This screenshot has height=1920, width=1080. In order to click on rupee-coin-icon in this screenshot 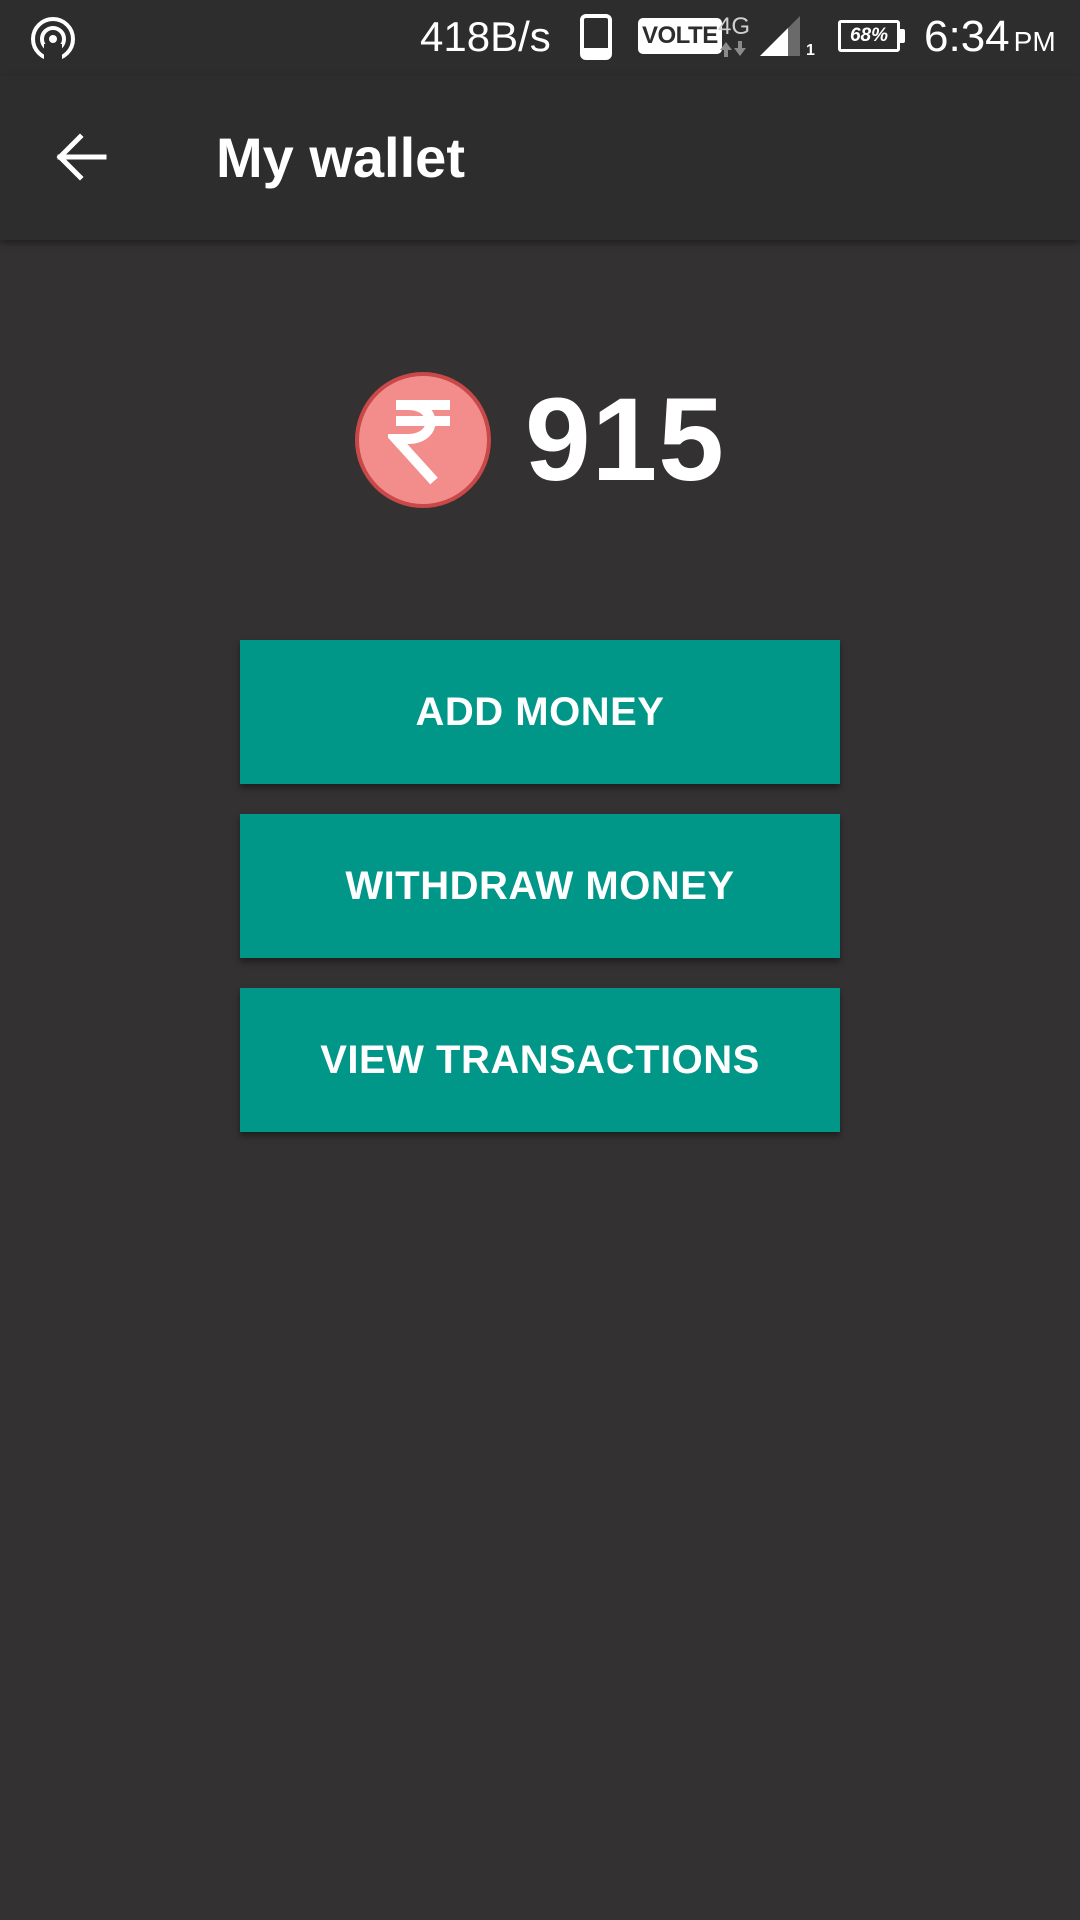, I will do `click(423, 439)`.